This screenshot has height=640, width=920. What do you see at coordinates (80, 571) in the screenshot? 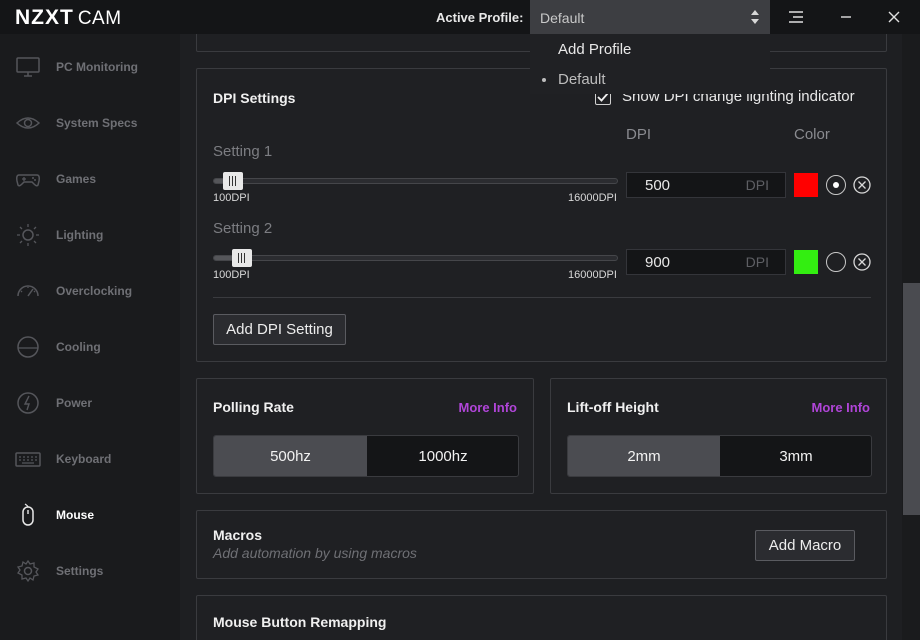
I see `sidebar-item-label: Settings` at bounding box center [80, 571].